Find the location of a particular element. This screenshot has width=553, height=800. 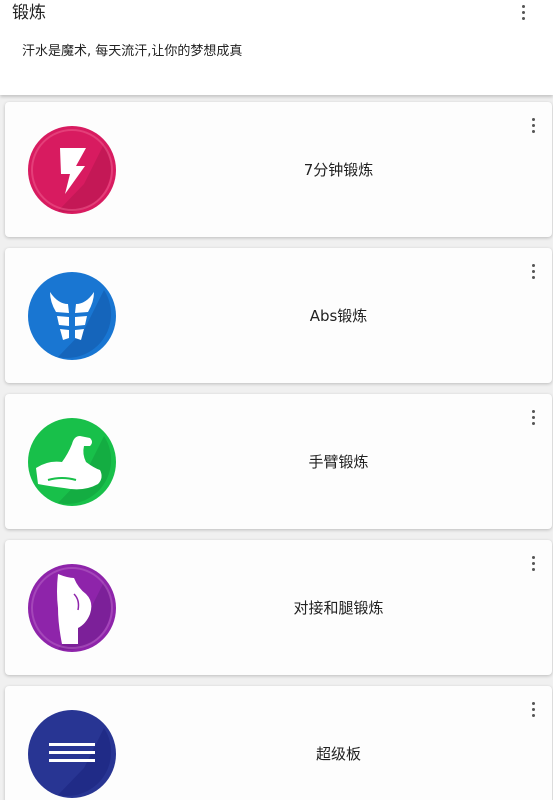

flexed-arm-icon is located at coordinates (72, 462).